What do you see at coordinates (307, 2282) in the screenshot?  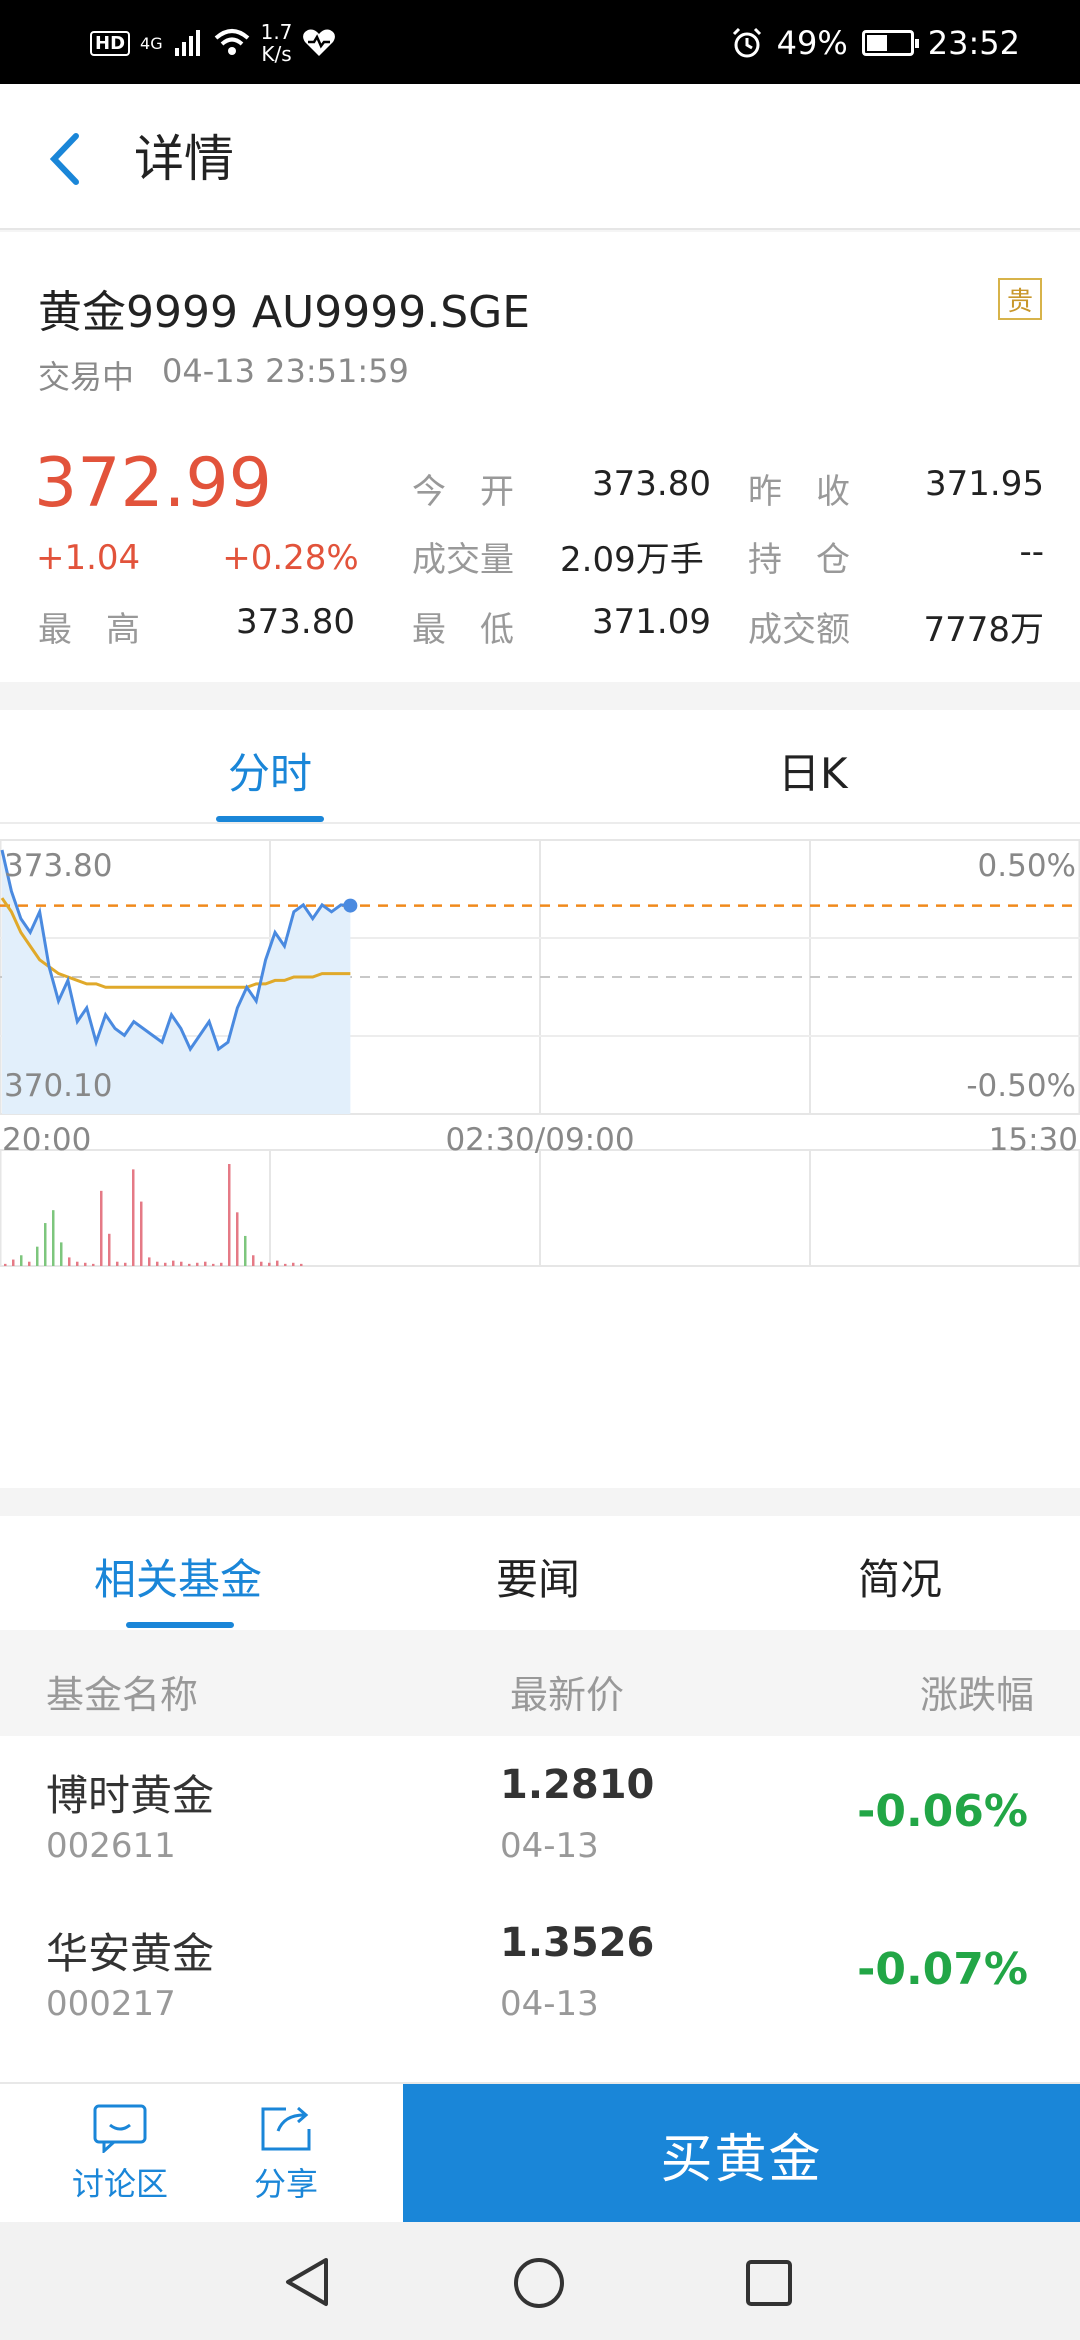 I see `nav-back-icon` at bounding box center [307, 2282].